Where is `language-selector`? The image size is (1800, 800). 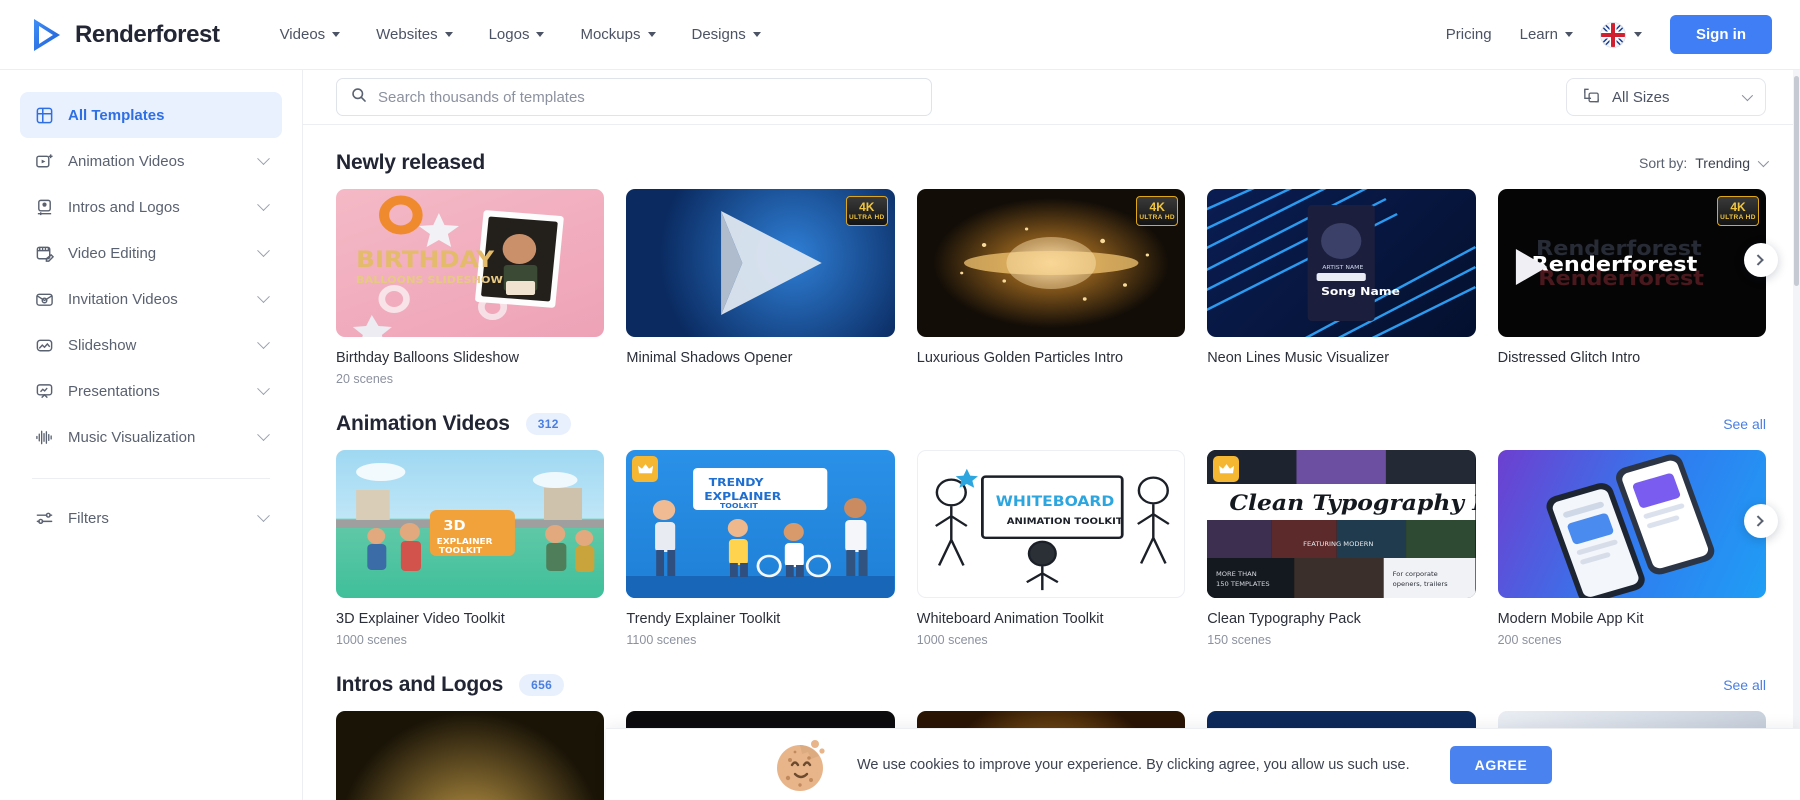
language-selector is located at coordinates (1621, 34).